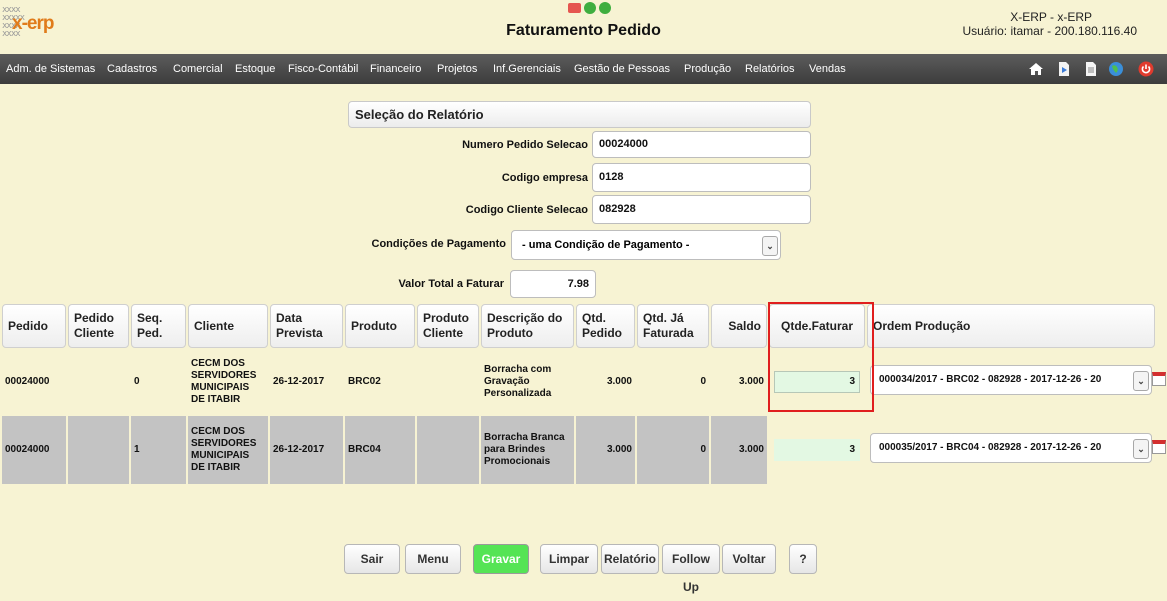 This screenshot has width=1167, height=601. I want to click on page-icon, so click(1091, 69).